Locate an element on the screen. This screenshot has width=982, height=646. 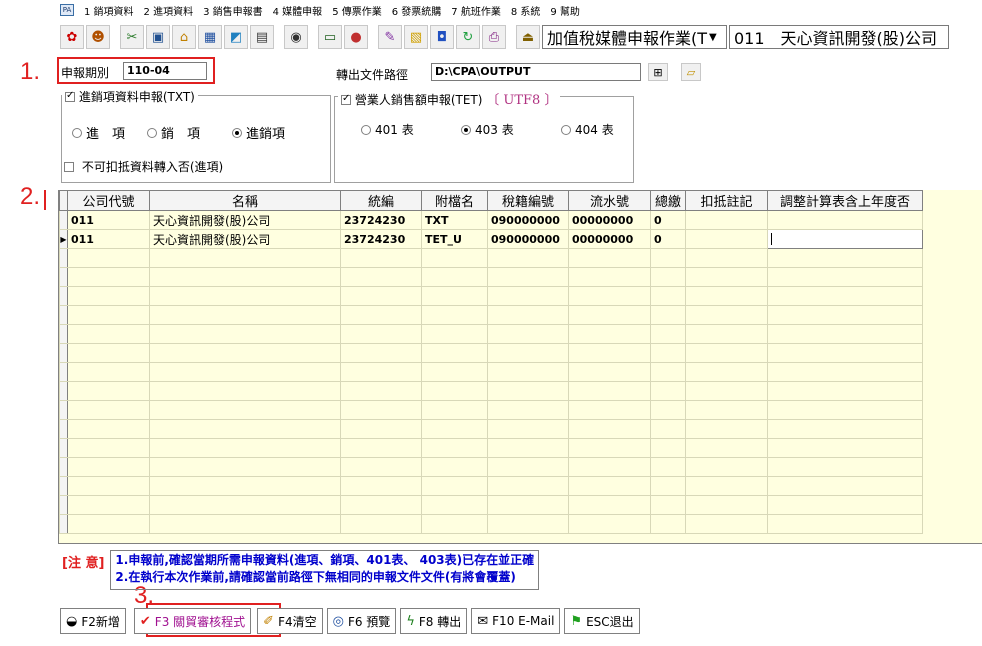
col-company-code: 公司代號 is located at coordinates (108, 200).